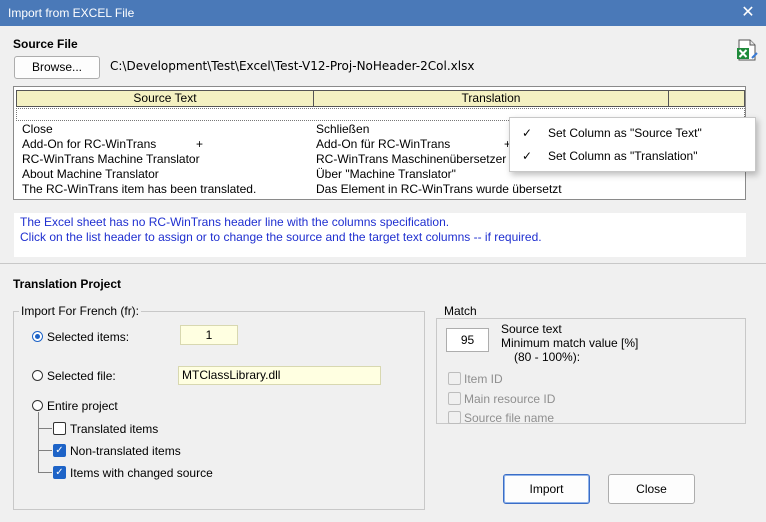 This screenshot has width=766, height=522. What do you see at coordinates (383, 263) in the screenshot?
I see `section-divider` at bounding box center [383, 263].